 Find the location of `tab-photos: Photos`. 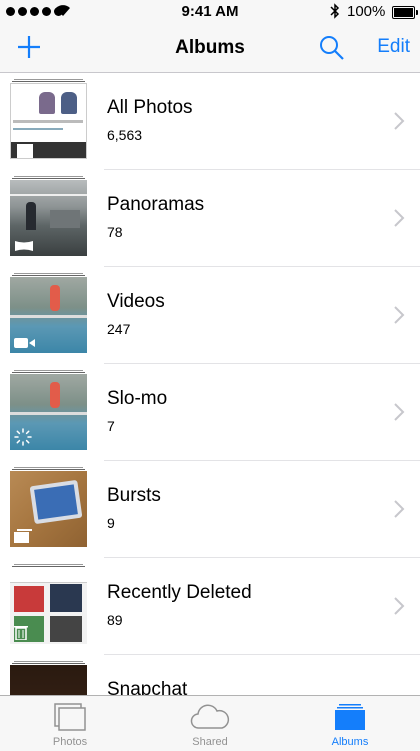

tab-photos: Photos is located at coordinates (70, 723).